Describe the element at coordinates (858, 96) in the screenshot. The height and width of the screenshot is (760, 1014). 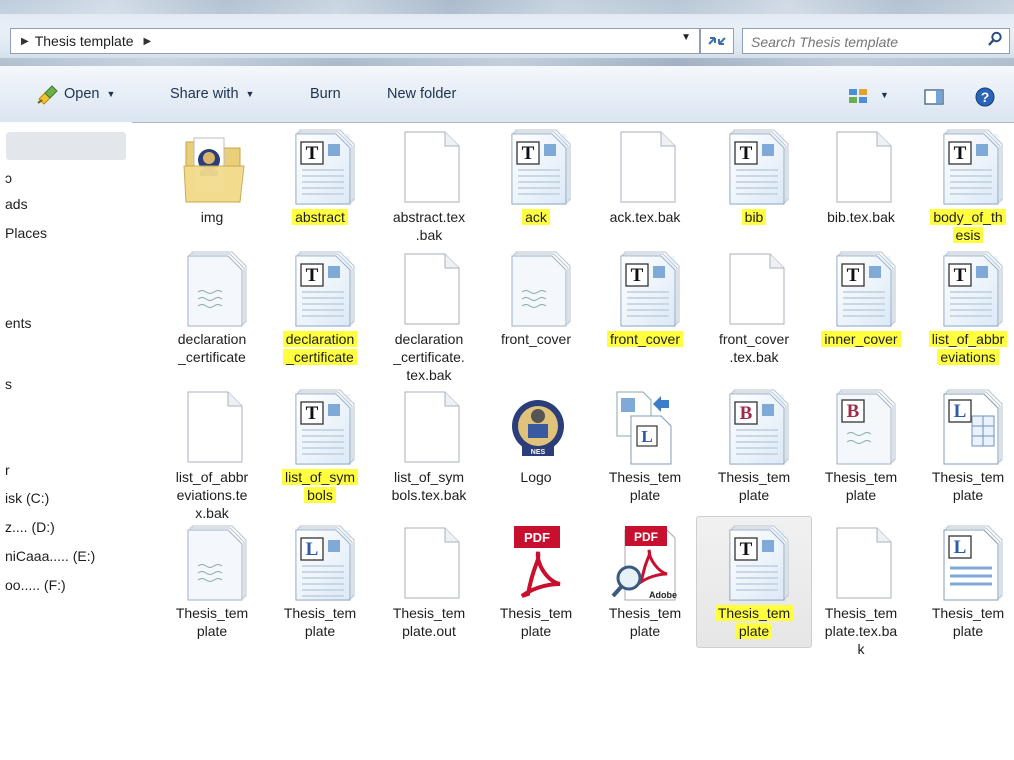
I see `view-options-icon` at that location.